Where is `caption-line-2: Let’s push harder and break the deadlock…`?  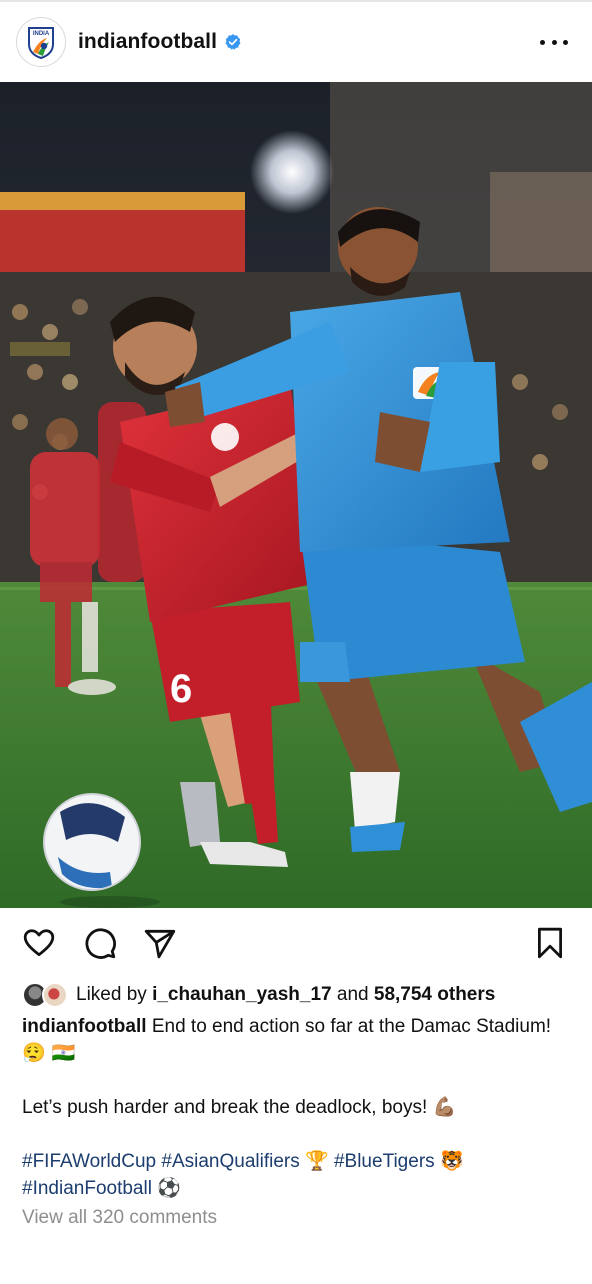 caption-line-2: Let’s push harder and break the deadlock… is located at coordinates (225, 1107).